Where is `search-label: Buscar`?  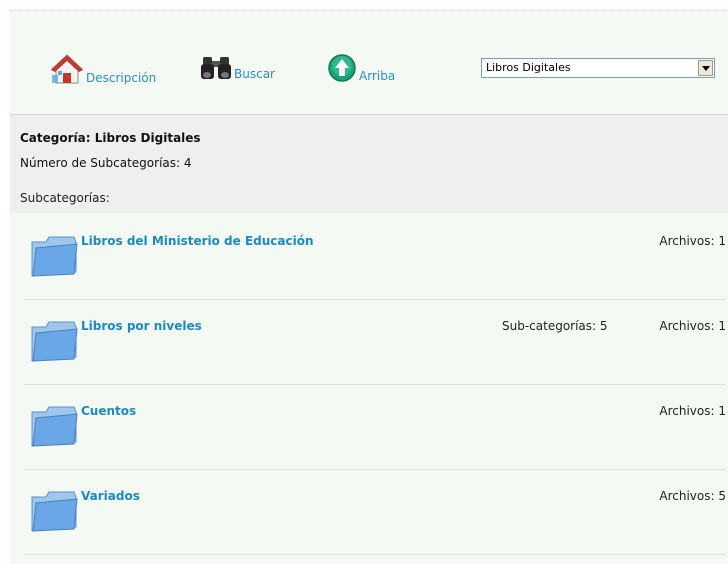
search-label: Buscar is located at coordinates (254, 74).